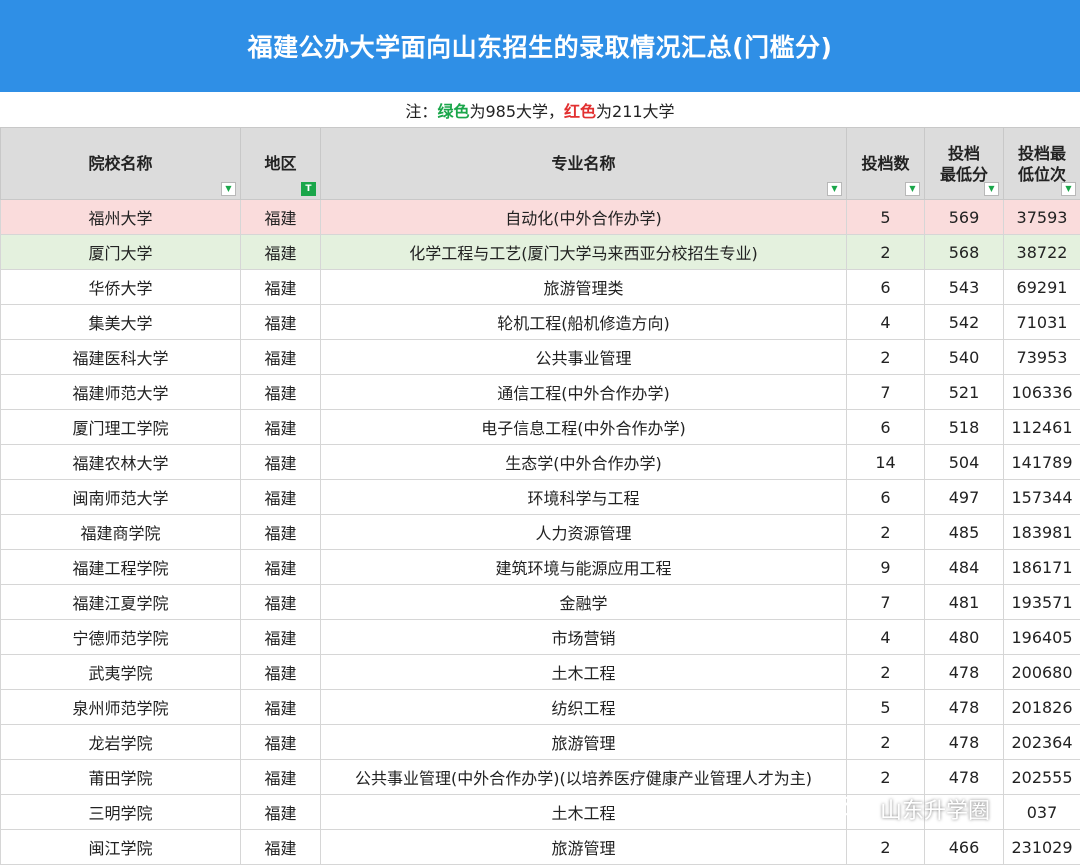 The width and height of the screenshot is (1080, 865). I want to click on cell-min-score: 504, so click(964, 462).